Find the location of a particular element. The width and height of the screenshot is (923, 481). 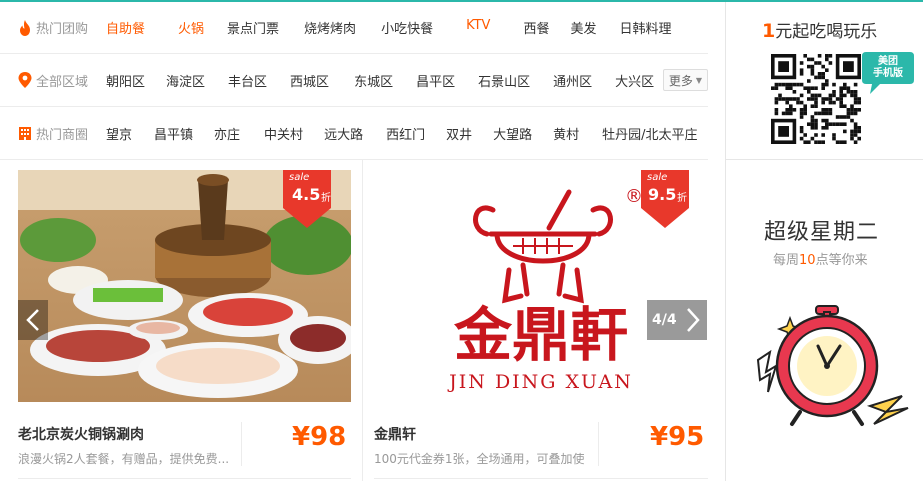

sale-discount-tag-2: sale 9.5 折 is located at coordinates (665, 199).